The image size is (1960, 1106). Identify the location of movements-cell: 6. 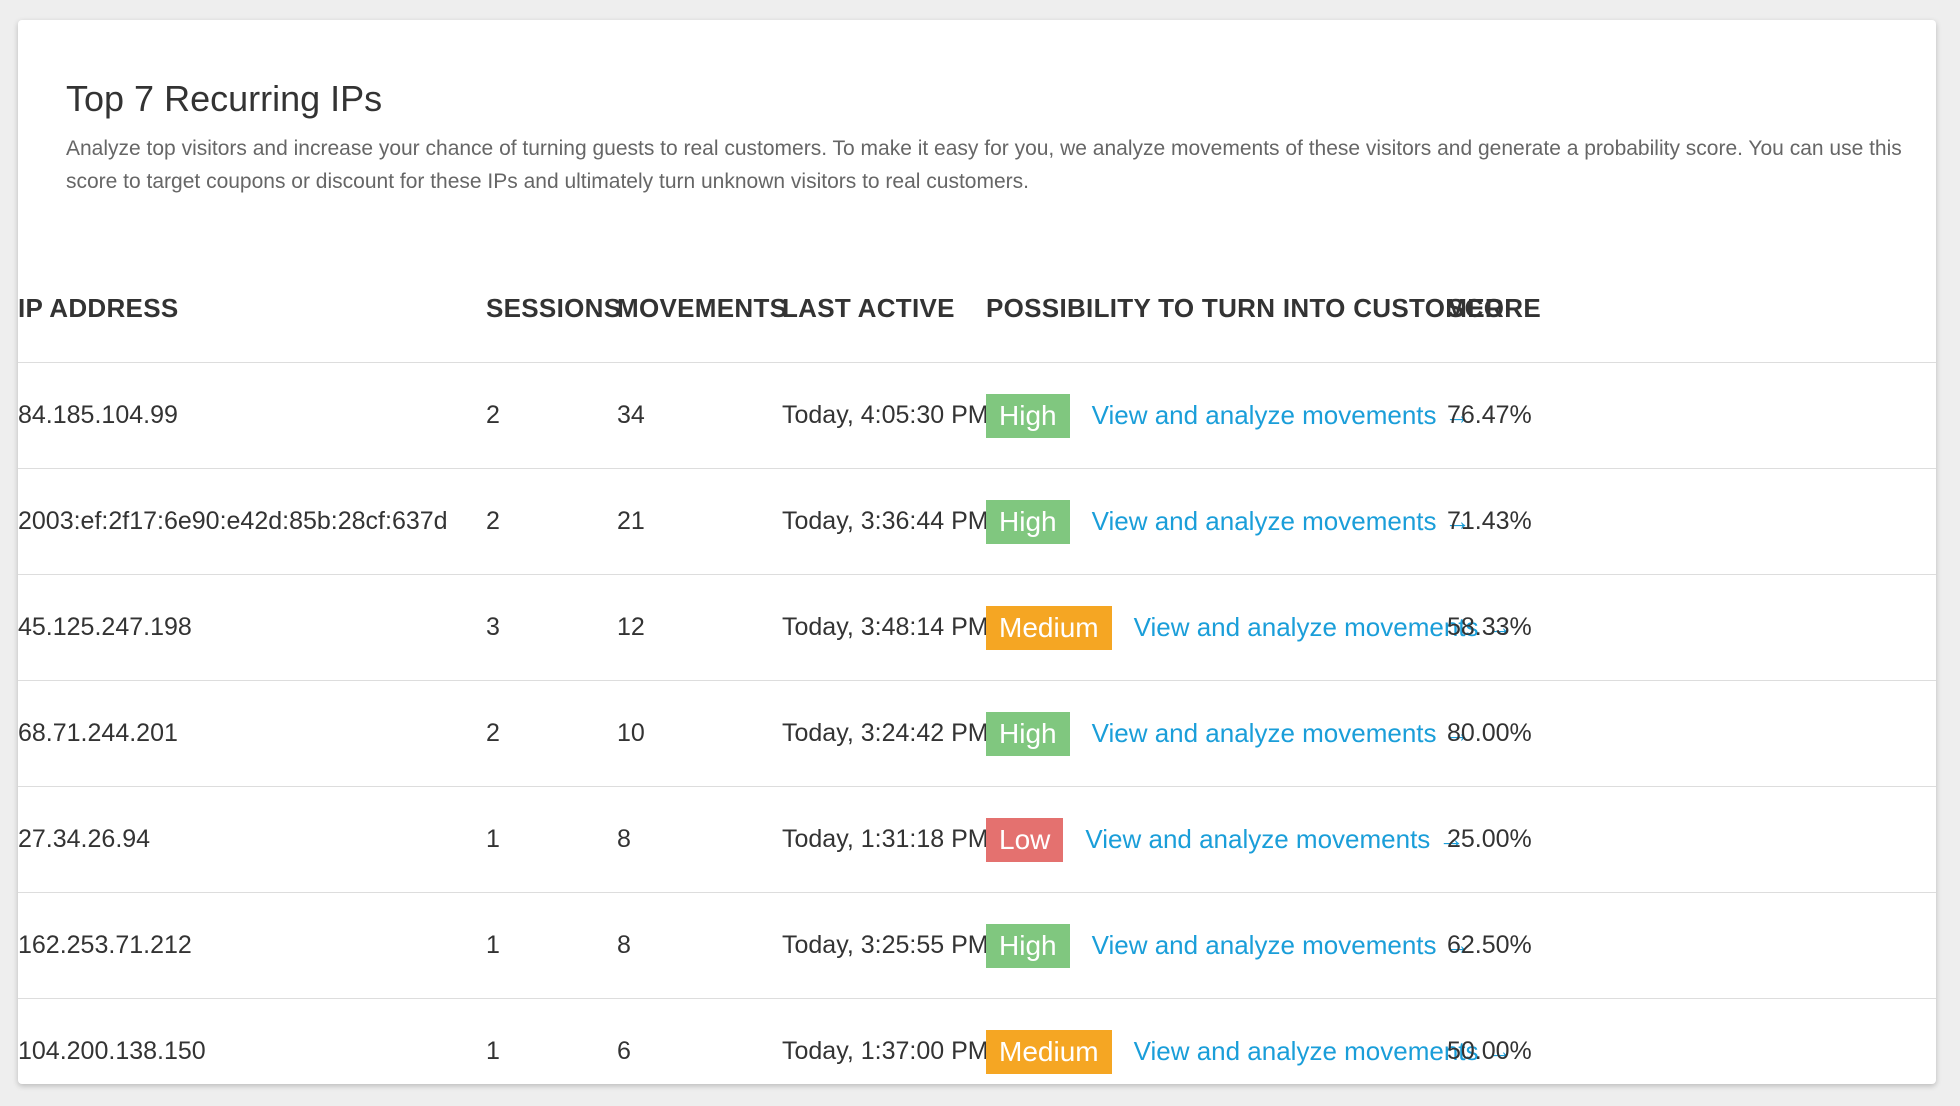
(624, 1051).